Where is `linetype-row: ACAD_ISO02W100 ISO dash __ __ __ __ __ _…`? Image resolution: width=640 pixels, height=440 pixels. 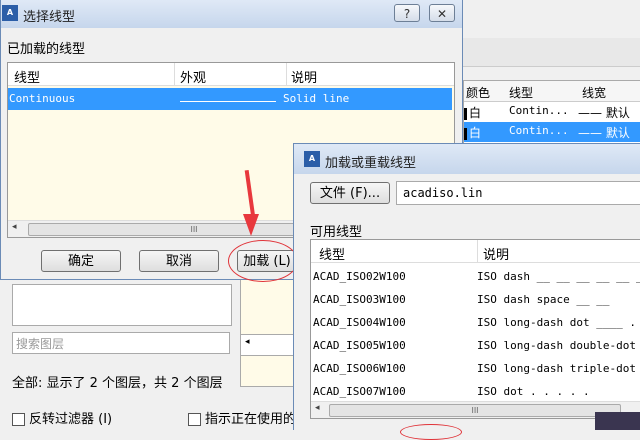 linetype-row: ACAD_ISO02W100 ISO dash __ __ __ __ __ _… is located at coordinates (475, 277).